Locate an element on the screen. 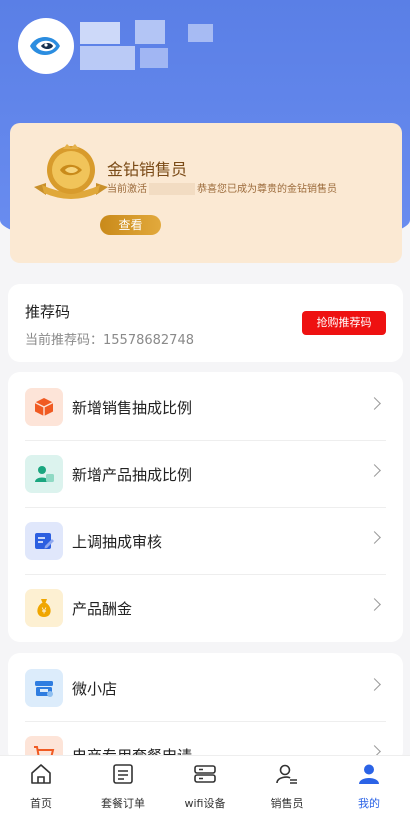  profile-icon is located at coordinates (369, 774).